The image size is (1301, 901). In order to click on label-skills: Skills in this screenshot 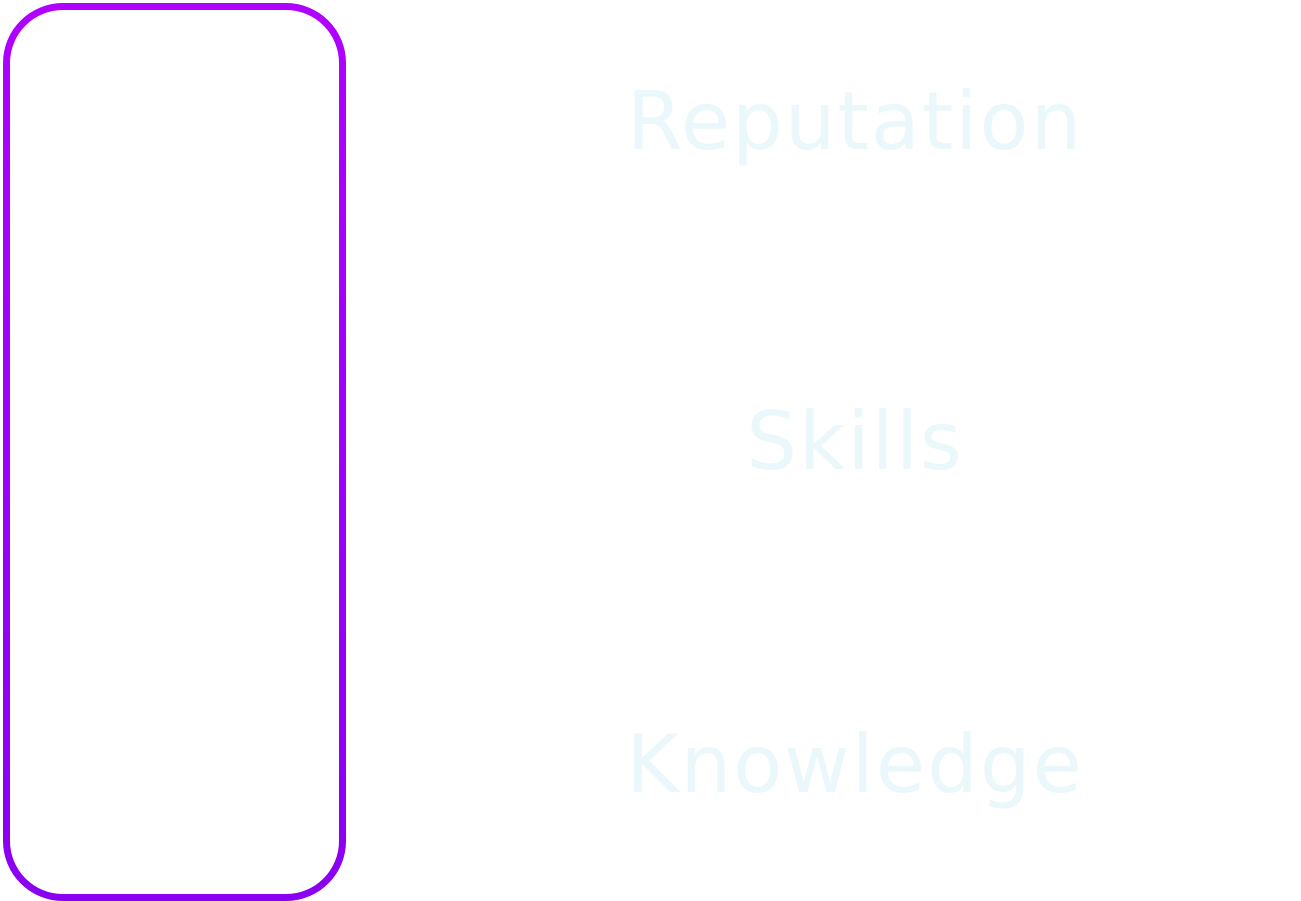, I will do `click(855, 441)`.